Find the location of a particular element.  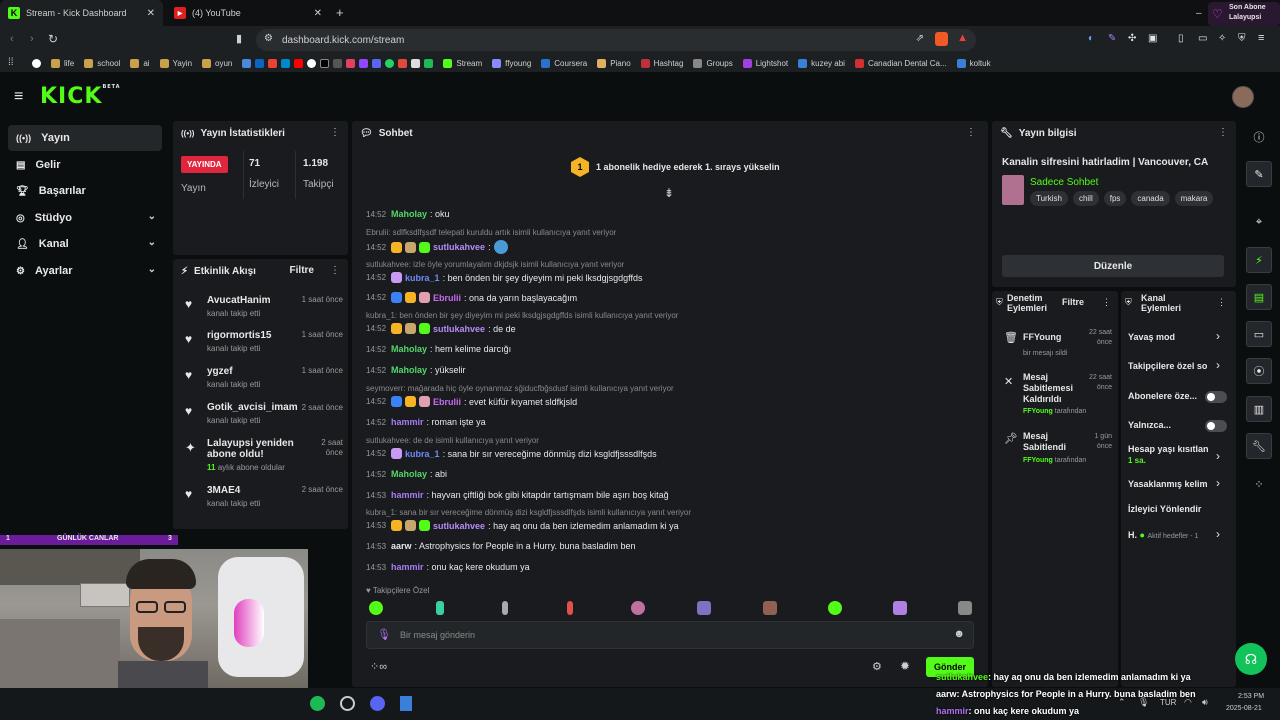

target-icon: ⌖ is located at coordinates (1259, 222).